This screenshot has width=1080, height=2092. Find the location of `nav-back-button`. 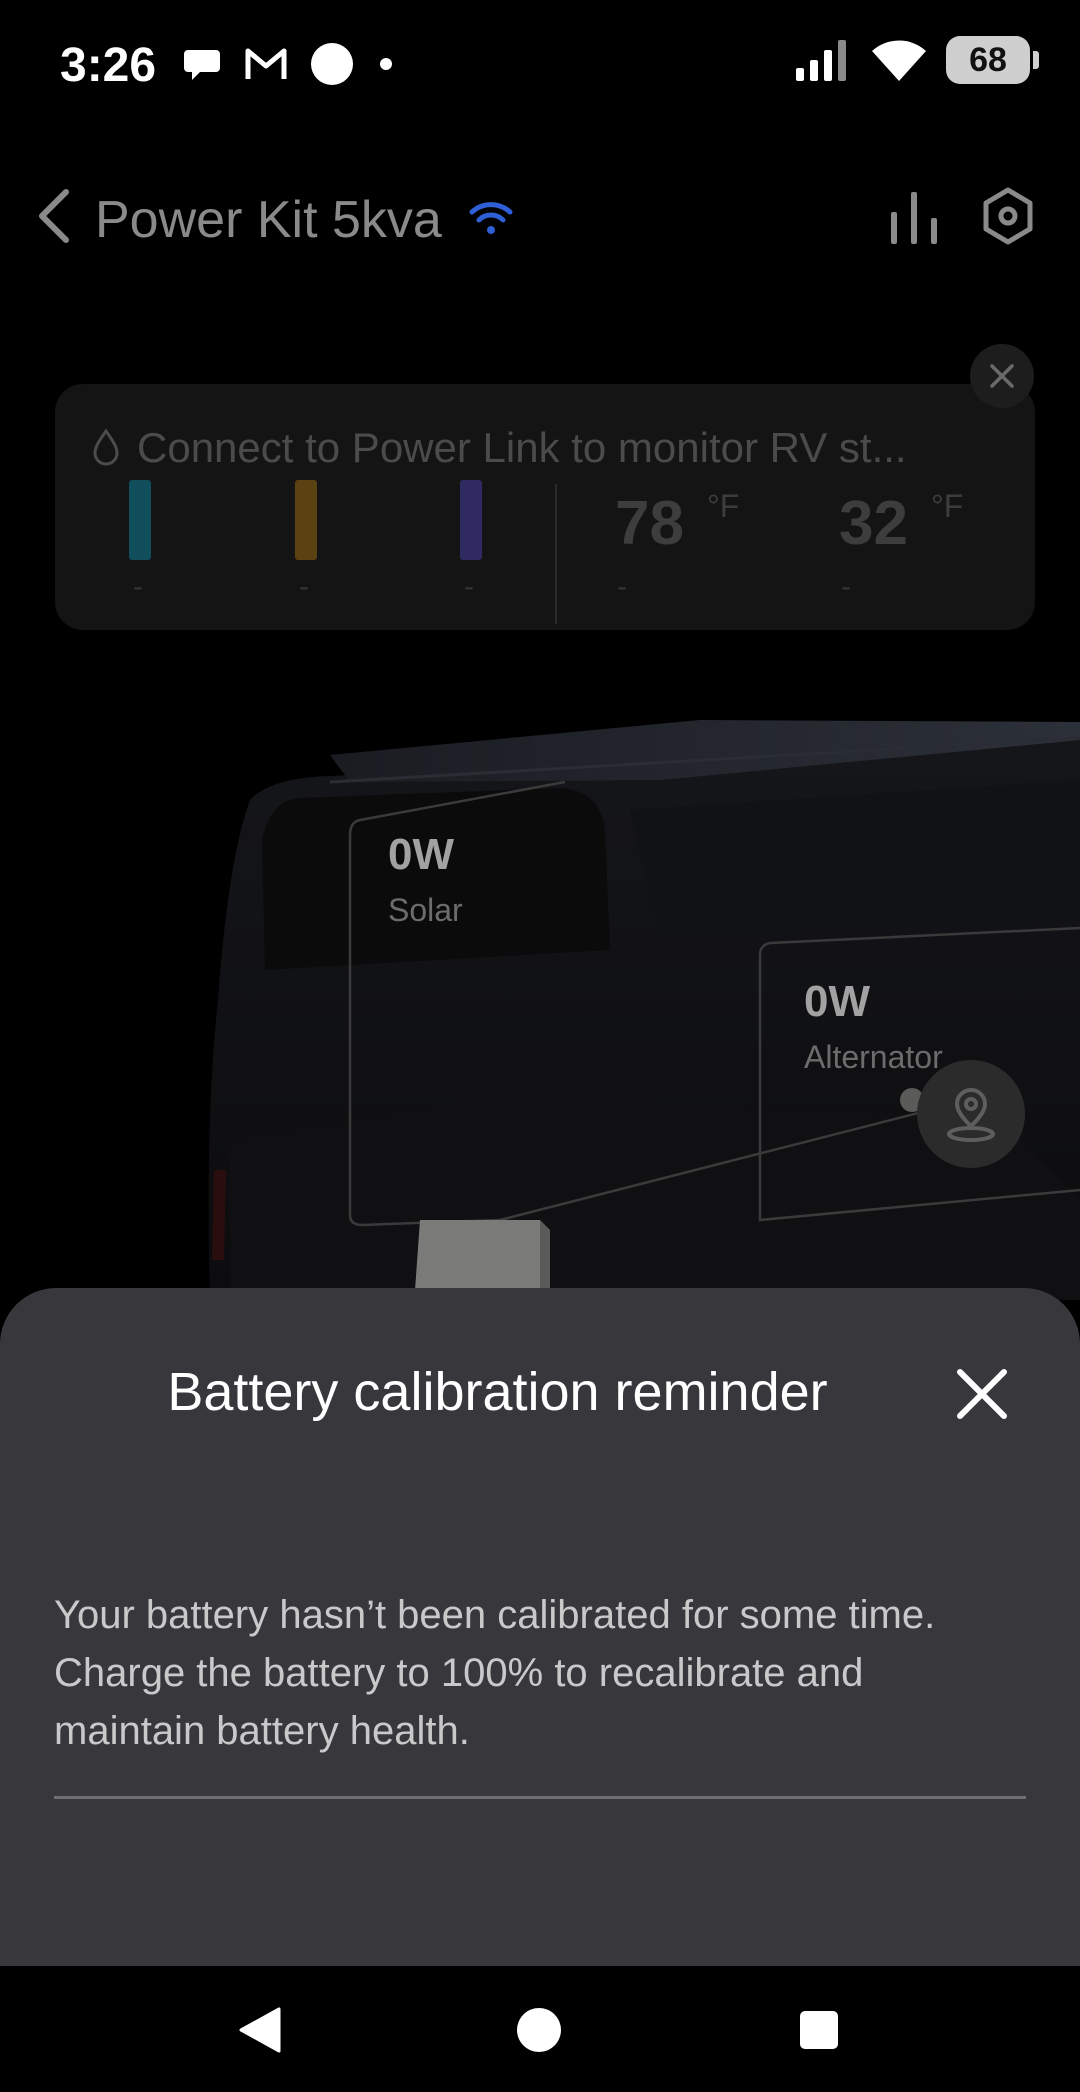

nav-back-button is located at coordinates (260, 2030).